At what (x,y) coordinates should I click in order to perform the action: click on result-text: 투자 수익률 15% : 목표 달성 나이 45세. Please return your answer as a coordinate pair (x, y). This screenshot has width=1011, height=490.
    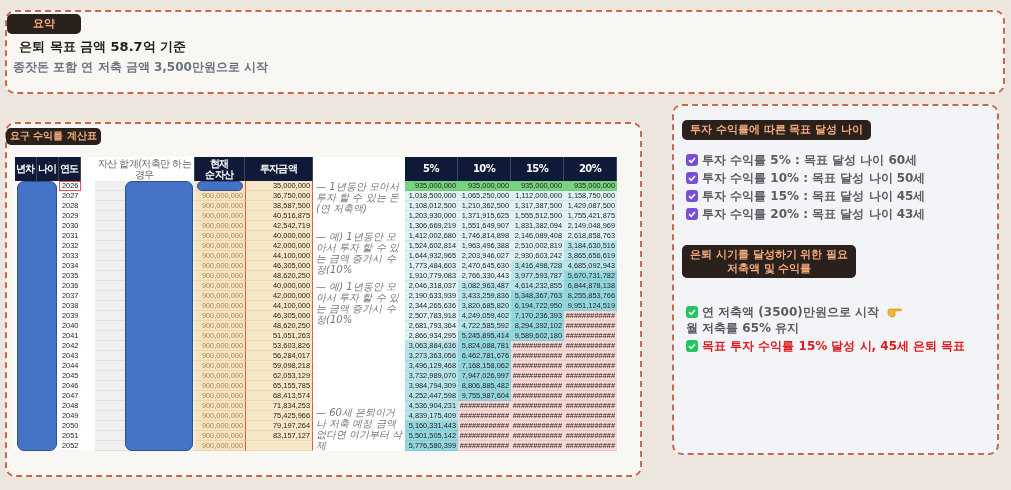
    Looking at the image, I should click on (814, 196).